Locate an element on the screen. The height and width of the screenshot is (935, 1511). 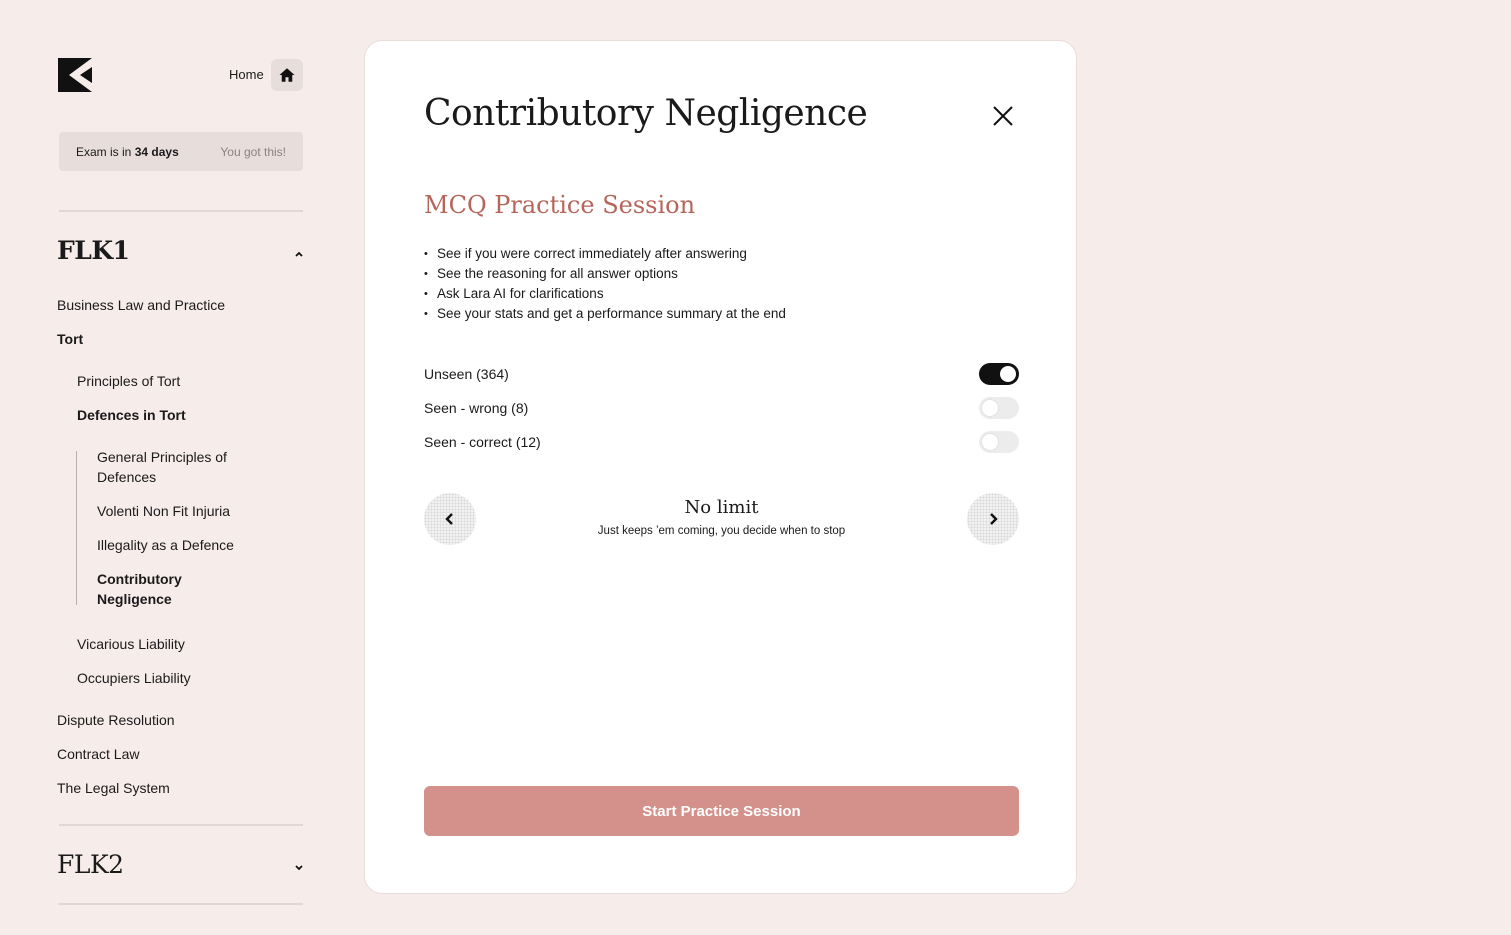
sidebar-item-label: Contributory is located at coordinates (139, 579).